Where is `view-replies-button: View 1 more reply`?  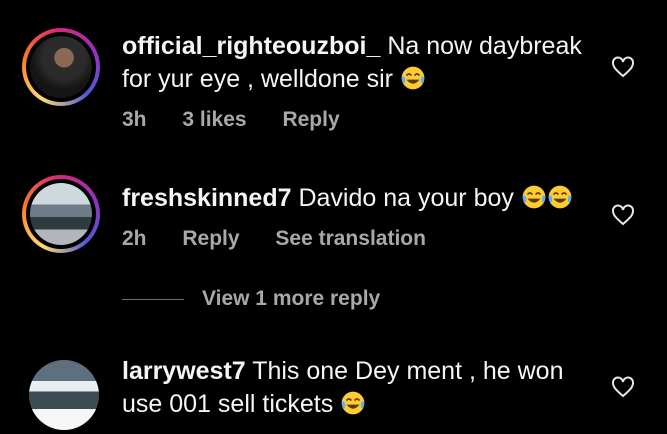 view-replies-button: View 1 more reply is located at coordinates (251, 299).